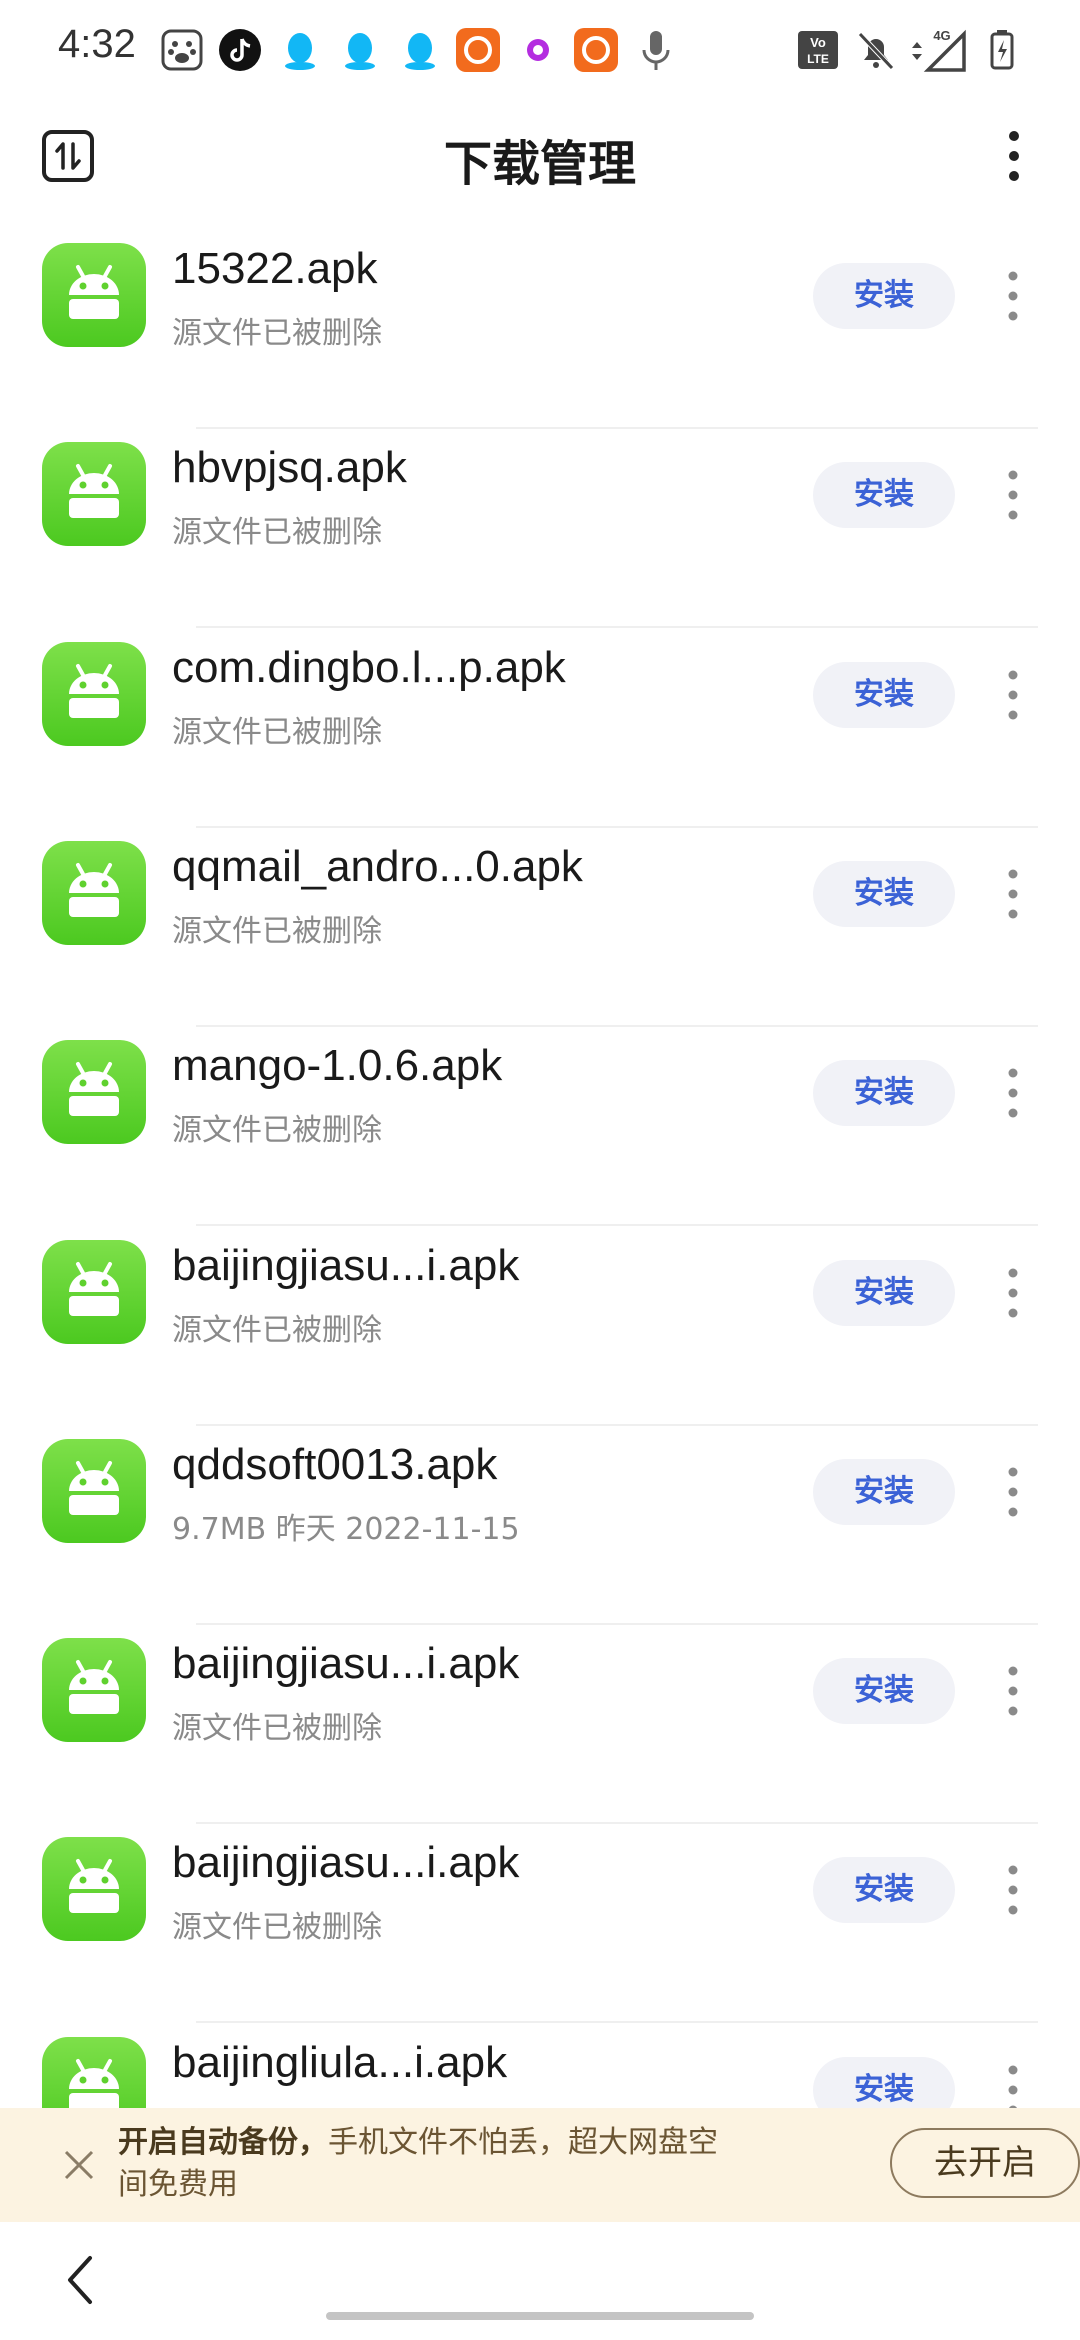 The width and height of the screenshot is (1080, 2340). I want to click on app-header: 下载管理, so click(540, 165).